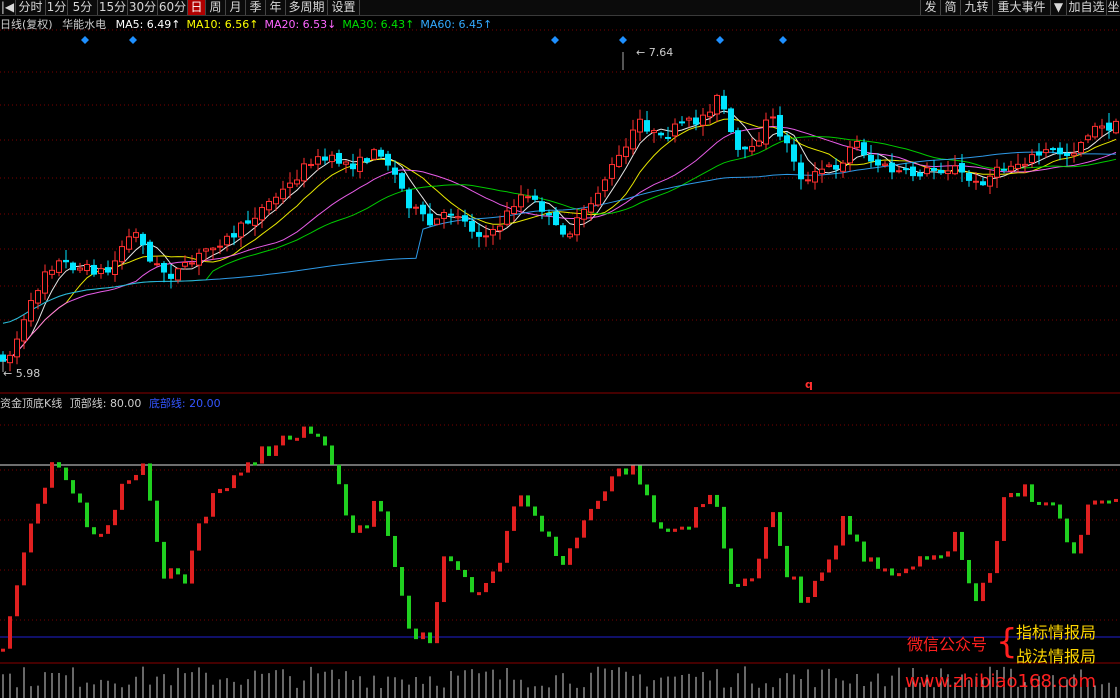 The image size is (1120, 698). Describe the element at coordinates (307, 7) in the screenshot. I see `toolbar-item-12: 多周期` at that location.